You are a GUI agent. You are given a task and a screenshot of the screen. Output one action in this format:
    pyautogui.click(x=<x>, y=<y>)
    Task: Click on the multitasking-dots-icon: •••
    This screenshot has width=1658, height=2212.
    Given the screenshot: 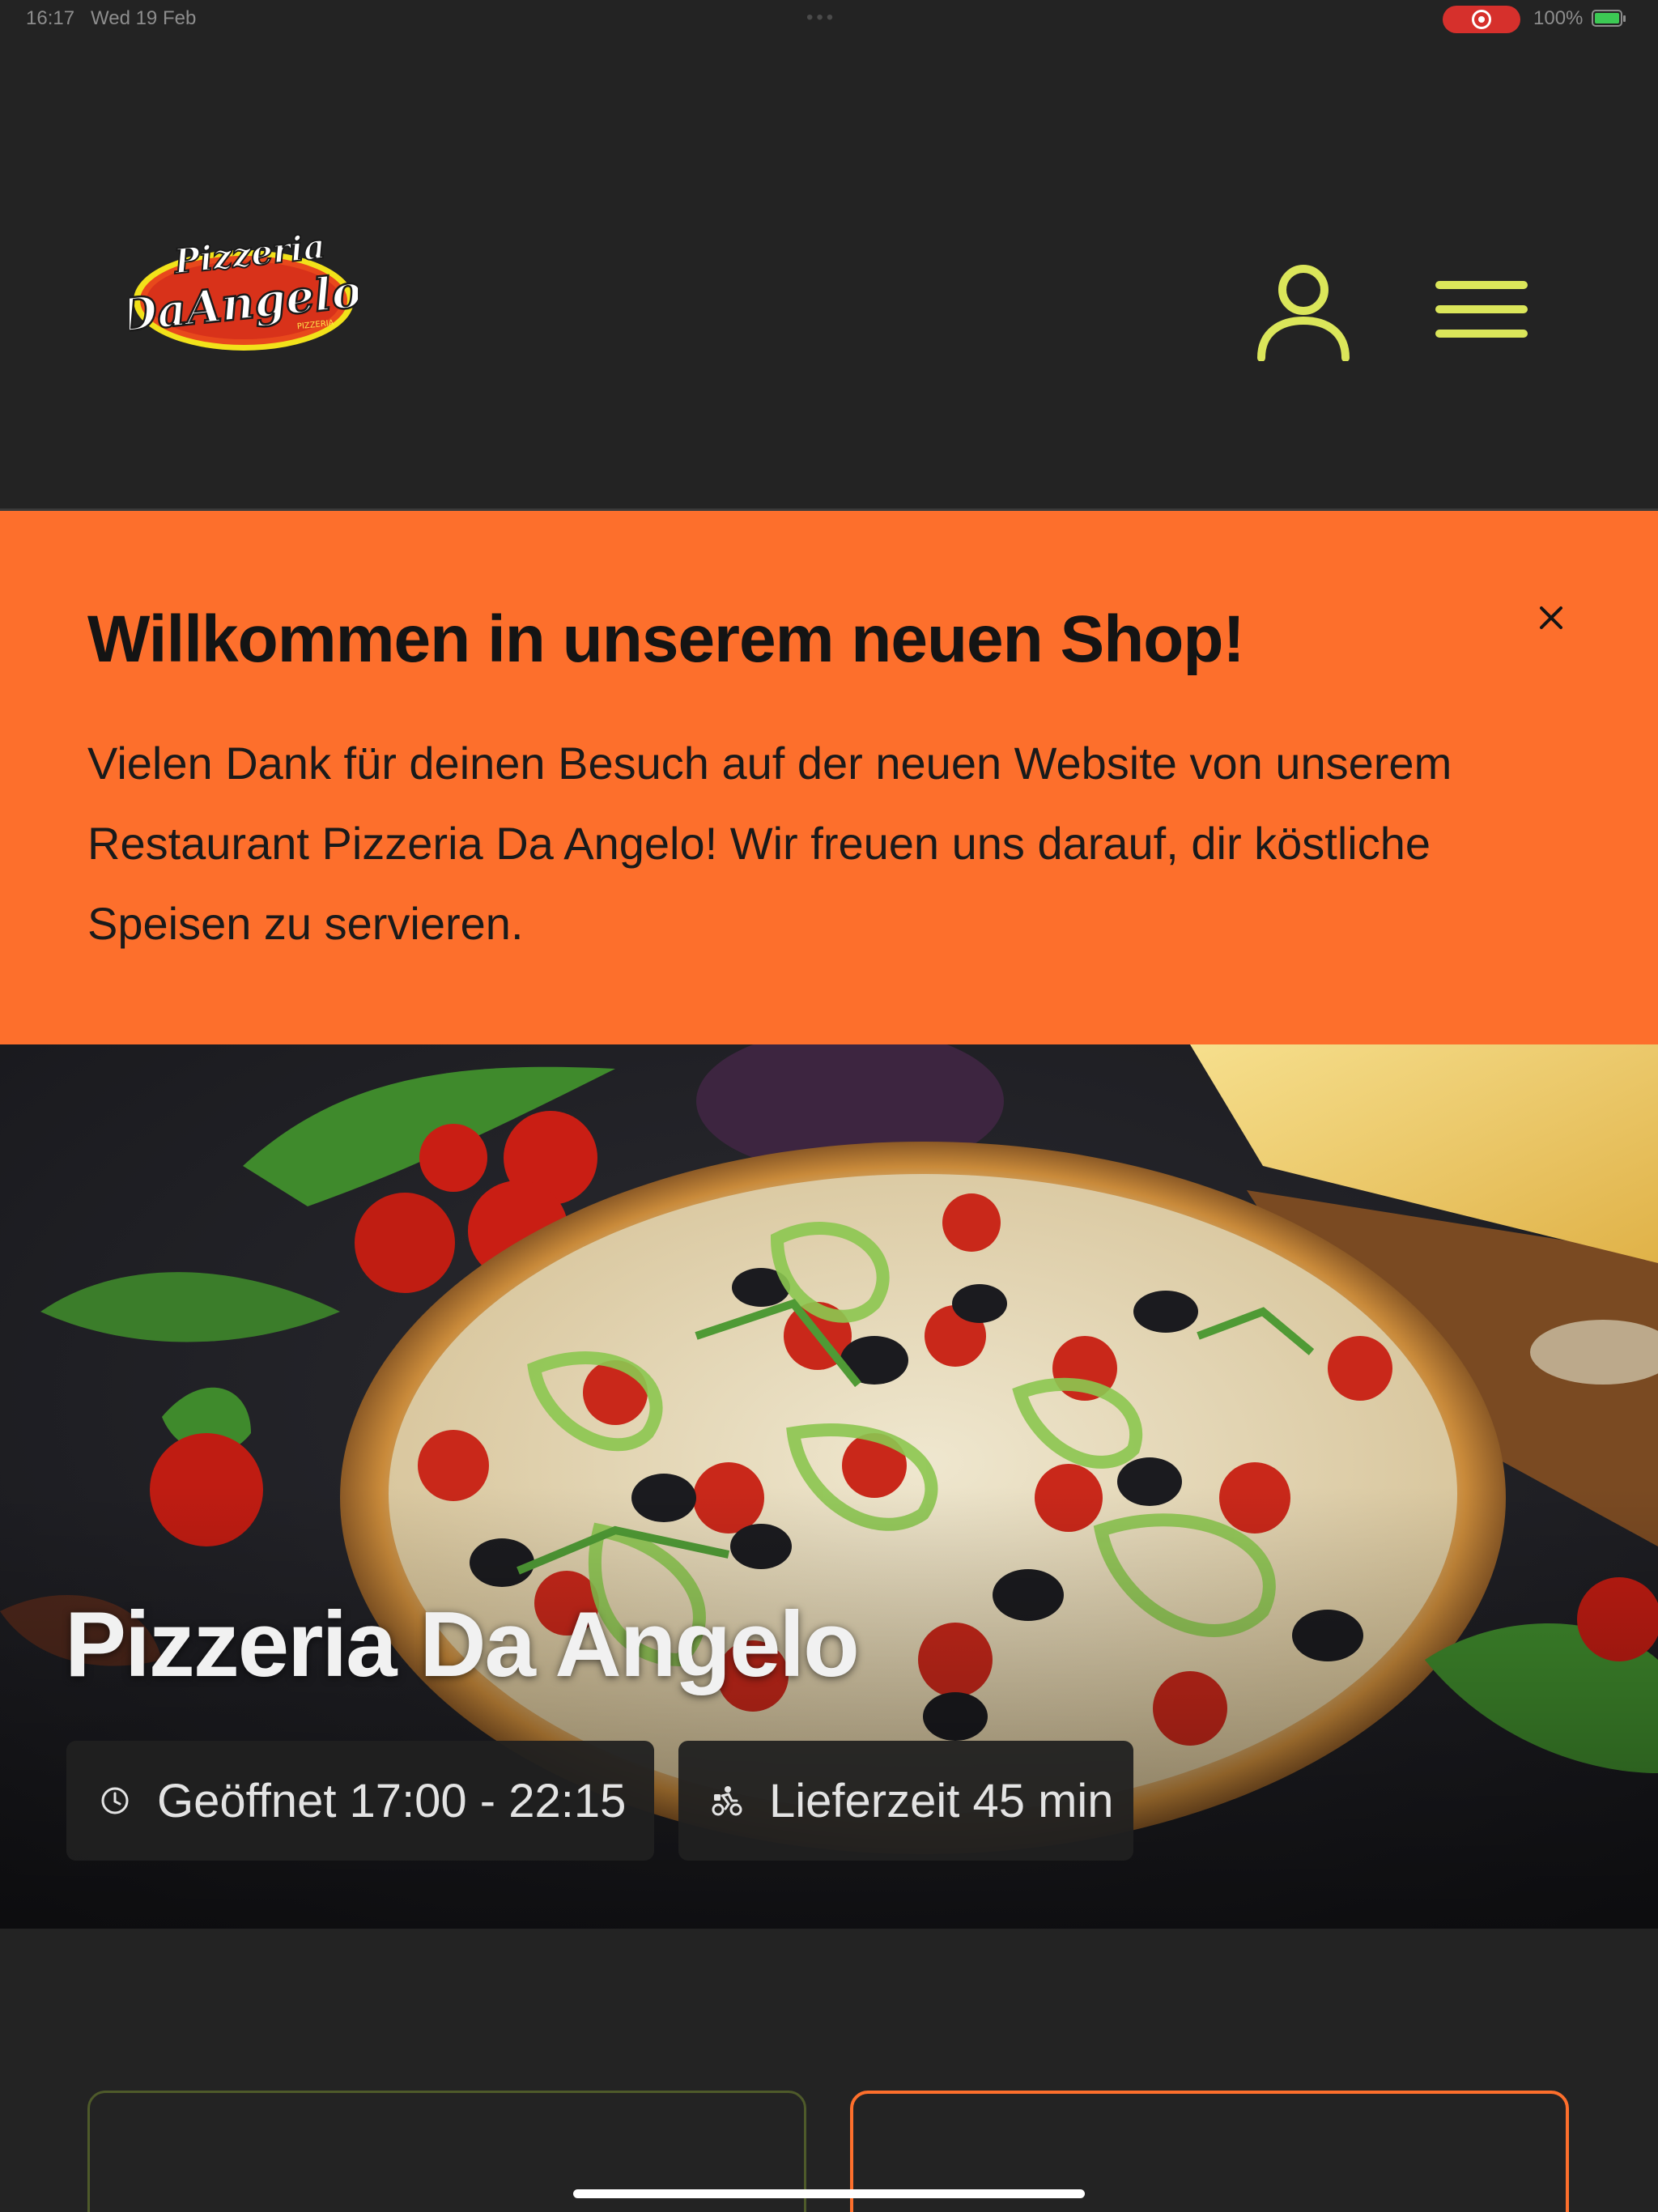 What is the action you would take?
    pyautogui.click(x=821, y=17)
    